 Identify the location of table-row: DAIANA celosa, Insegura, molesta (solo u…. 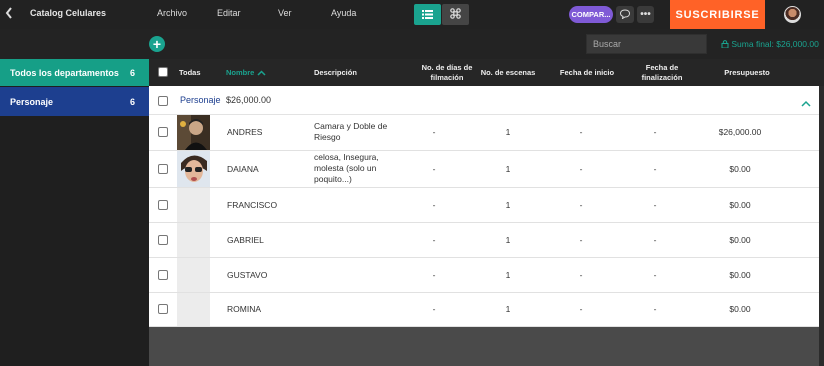
(484, 169).